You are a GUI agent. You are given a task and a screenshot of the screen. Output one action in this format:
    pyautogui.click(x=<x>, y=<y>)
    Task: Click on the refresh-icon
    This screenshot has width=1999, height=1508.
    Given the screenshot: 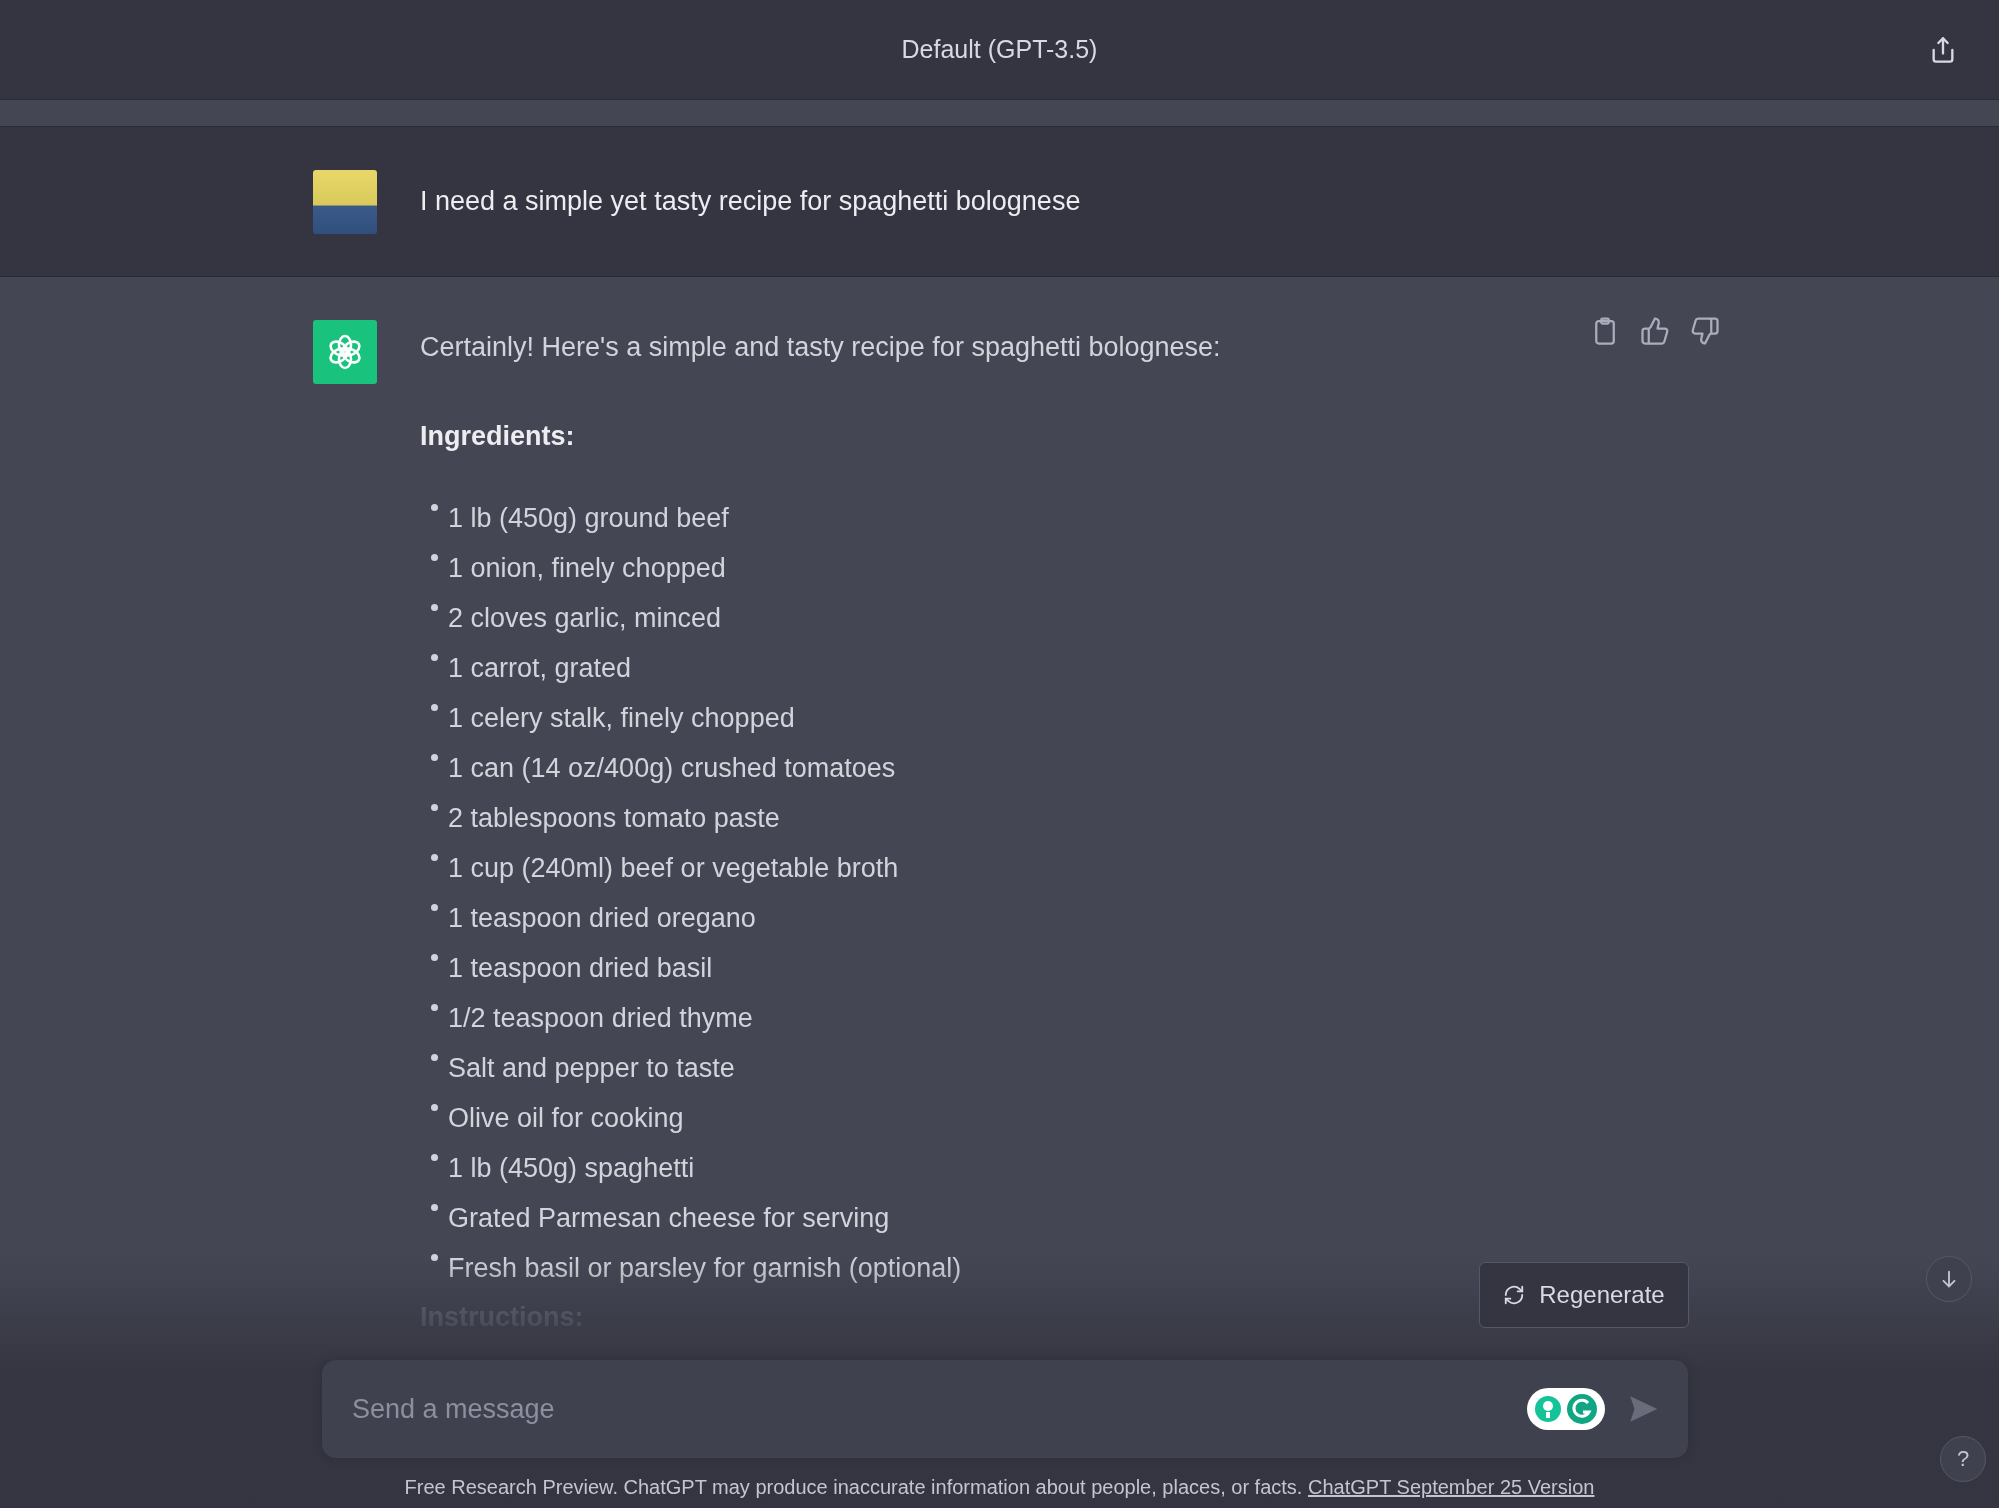 What is the action you would take?
    pyautogui.click(x=1514, y=1295)
    